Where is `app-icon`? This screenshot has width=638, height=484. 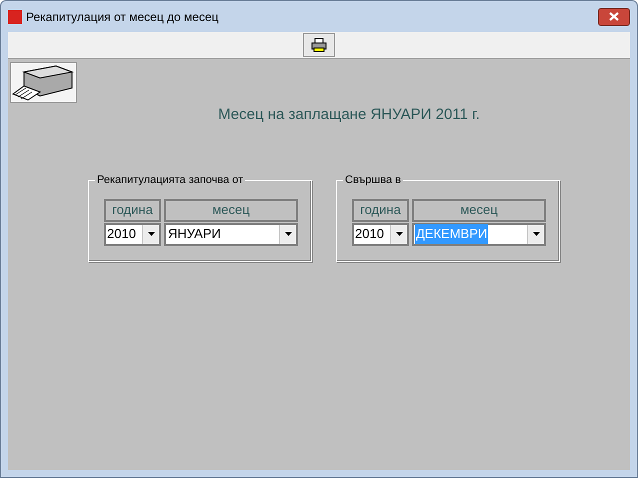 app-icon is located at coordinates (15, 17).